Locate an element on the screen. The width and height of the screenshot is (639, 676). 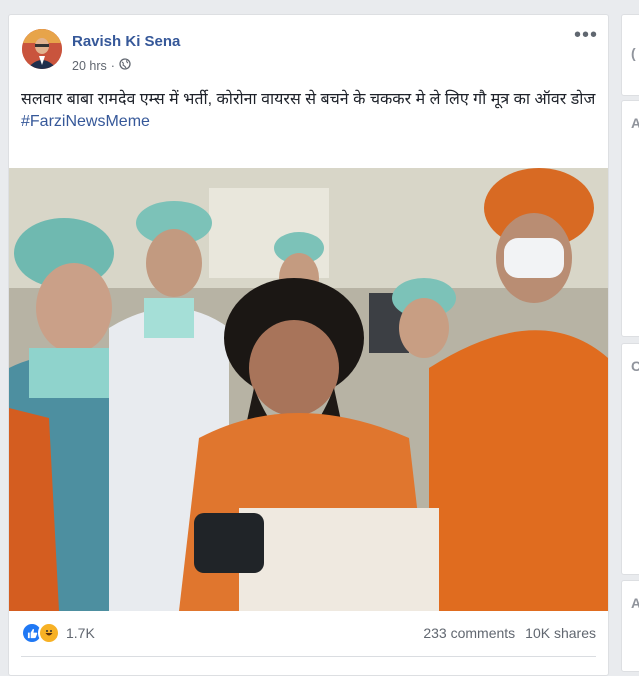
post-meta: 20 hrs · is located at coordinates (101, 65).